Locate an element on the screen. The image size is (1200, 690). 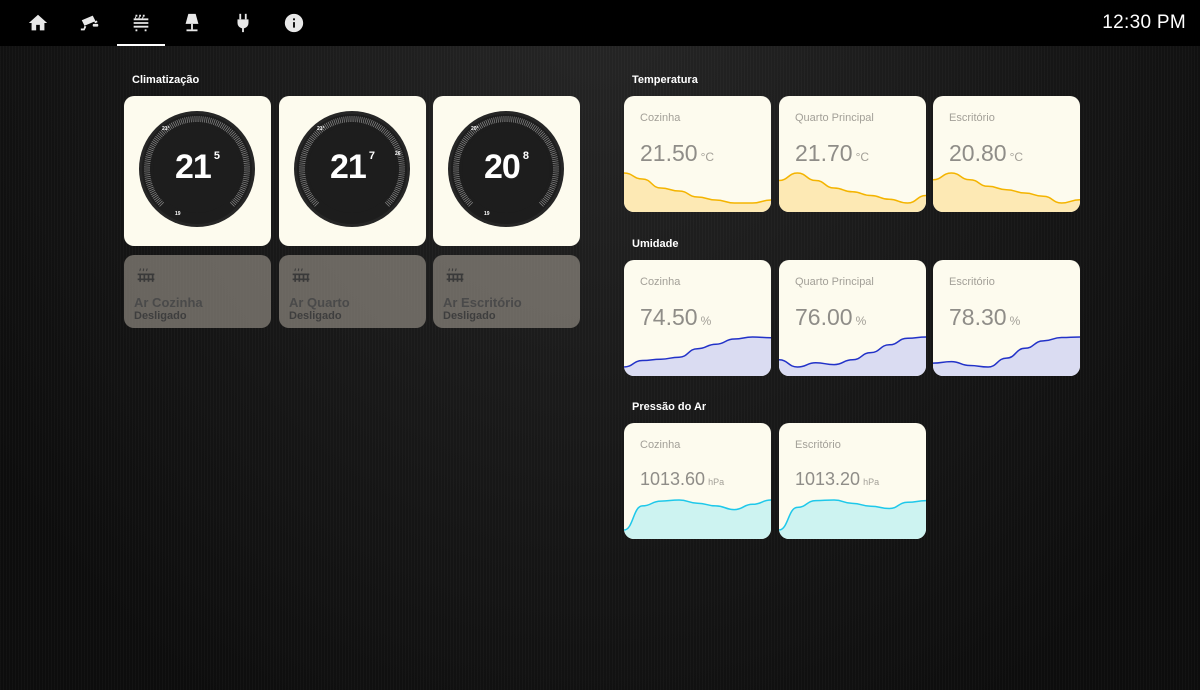
thermostat-card: 21 7 21° 26 is located at coordinates (352, 171).